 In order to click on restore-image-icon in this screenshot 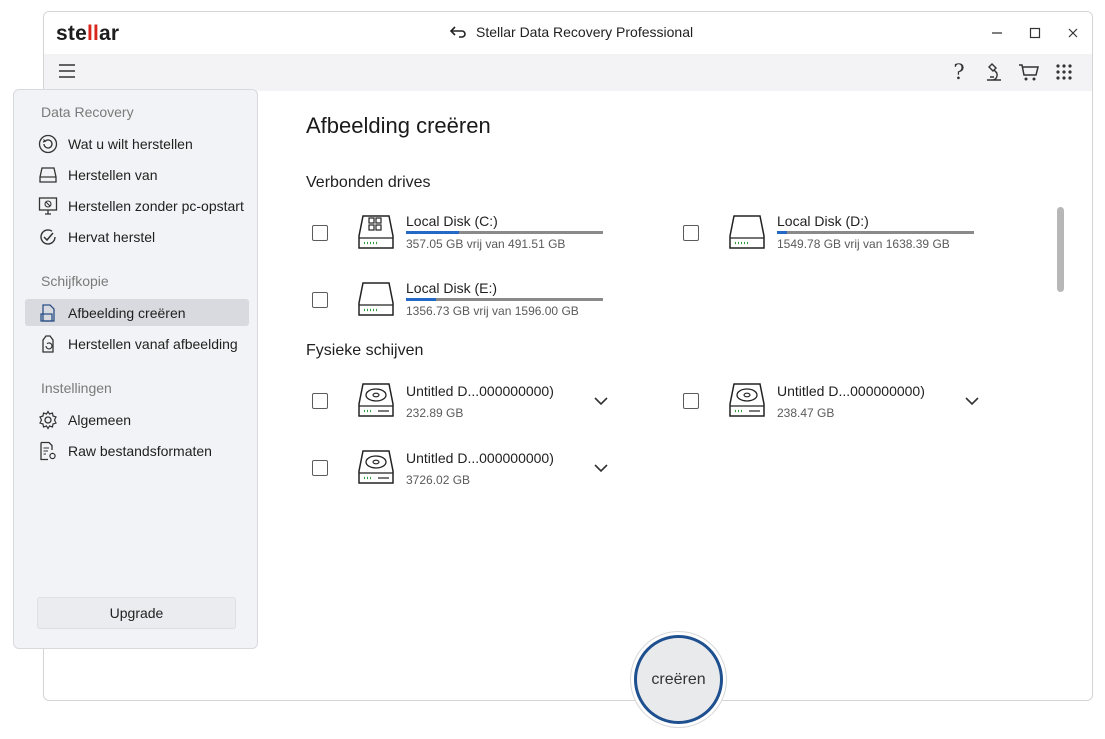, I will do `click(48, 344)`.